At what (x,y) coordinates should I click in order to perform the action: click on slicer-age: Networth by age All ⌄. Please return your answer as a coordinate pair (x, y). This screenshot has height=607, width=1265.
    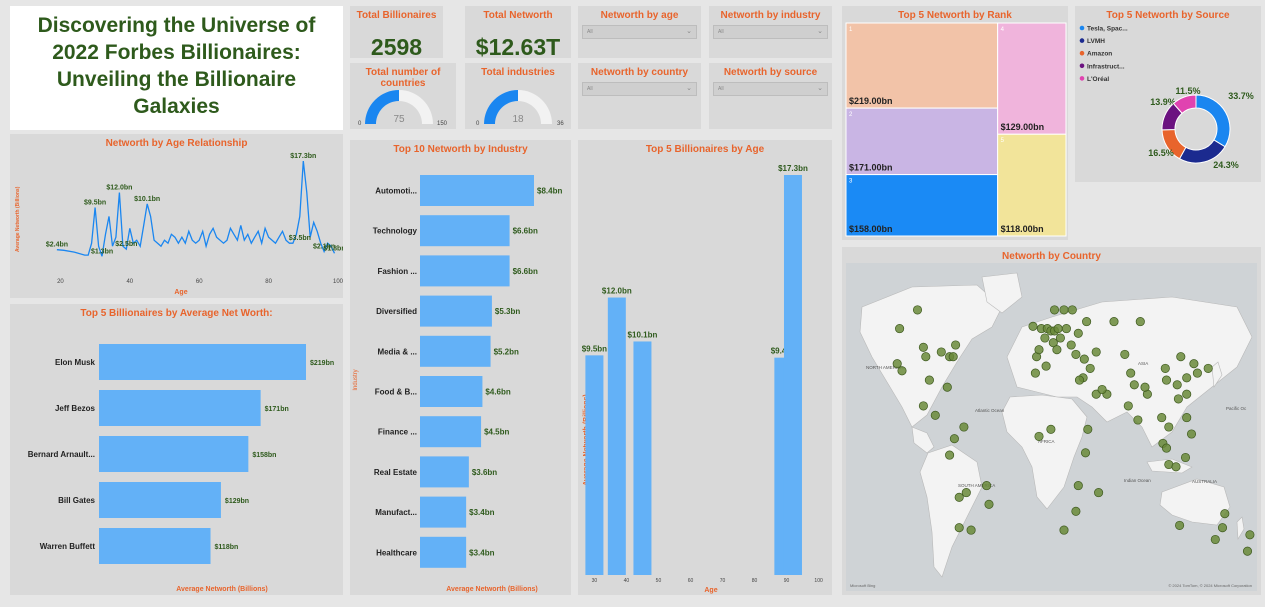
    Looking at the image, I should click on (639, 32).